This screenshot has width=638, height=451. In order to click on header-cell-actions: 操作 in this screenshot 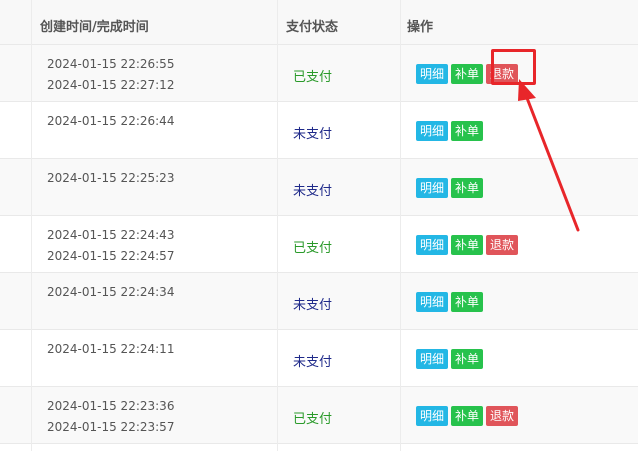, I will do `click(519, 22)`.